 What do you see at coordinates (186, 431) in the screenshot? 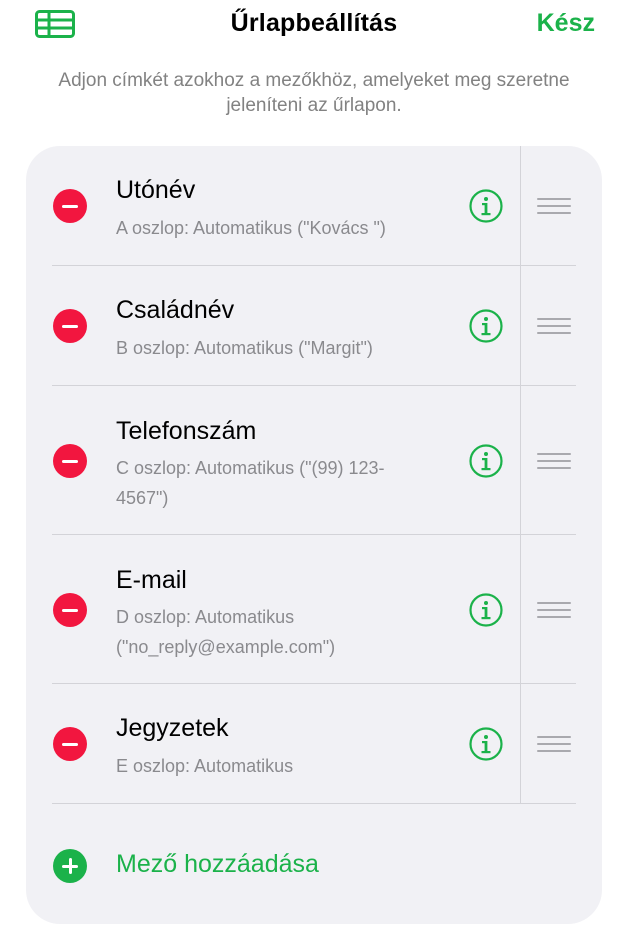
I see `field-name: Telefonszám` at bounding box center [186, 431].